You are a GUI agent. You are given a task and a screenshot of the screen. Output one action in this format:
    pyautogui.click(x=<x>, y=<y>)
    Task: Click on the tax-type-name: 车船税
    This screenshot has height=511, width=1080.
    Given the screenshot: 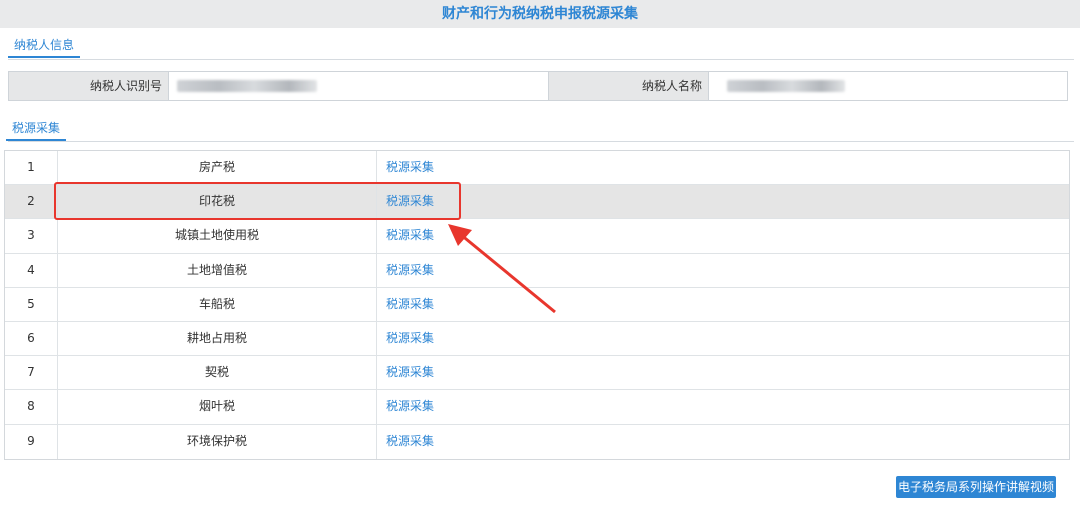 What is the action you would take?
    pyautogui.click(x=217, y=304)
    